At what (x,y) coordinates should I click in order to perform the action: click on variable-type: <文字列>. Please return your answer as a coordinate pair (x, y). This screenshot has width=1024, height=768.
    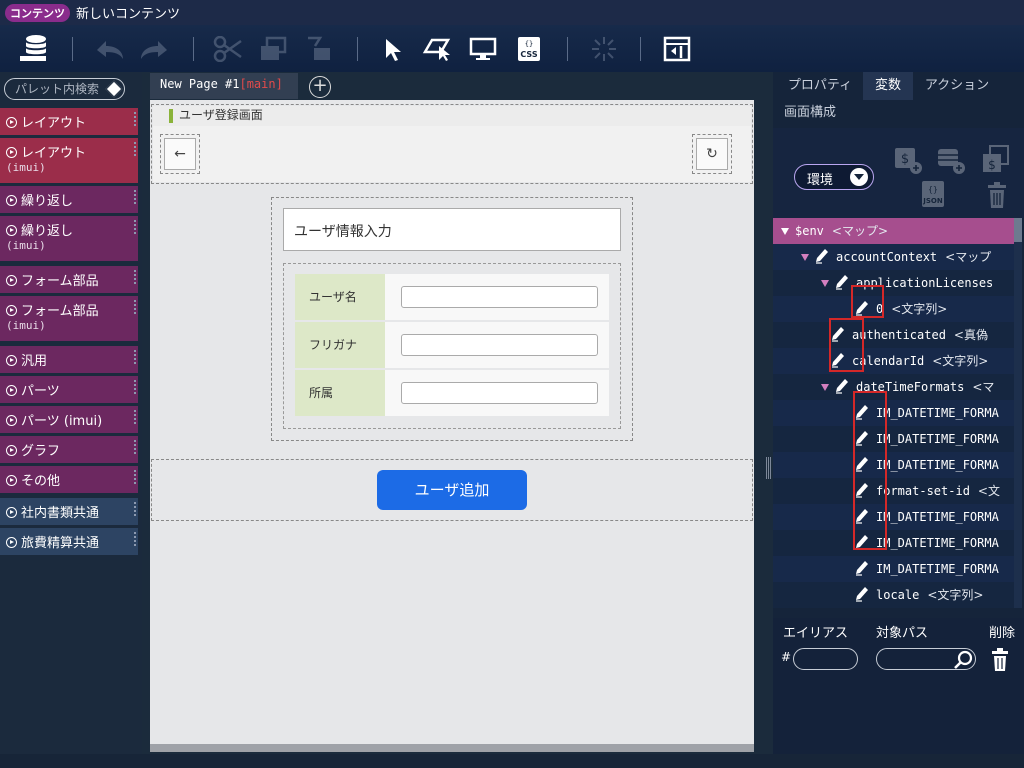
    Looking at the image, I should click on (960, 361).